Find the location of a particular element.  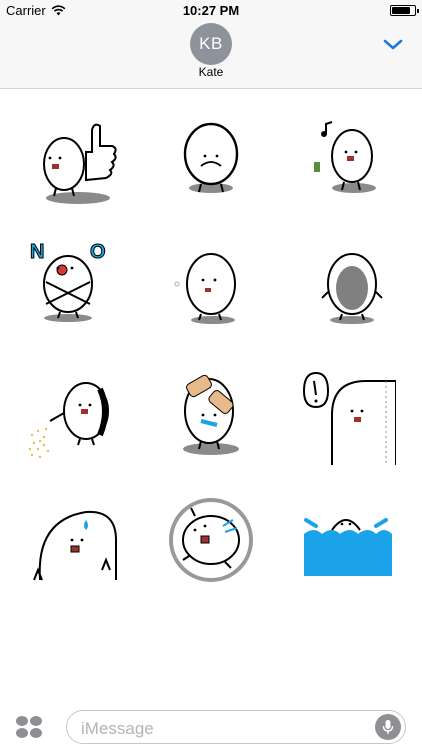

imessage-placeholder: iMessage is located at coordinates (117, 728).